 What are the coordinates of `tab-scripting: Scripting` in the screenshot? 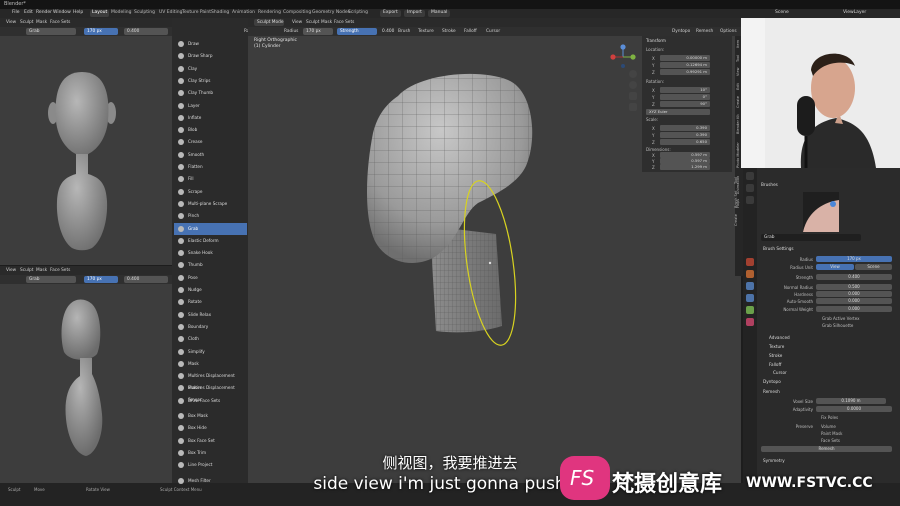 It's located at (358, 13).